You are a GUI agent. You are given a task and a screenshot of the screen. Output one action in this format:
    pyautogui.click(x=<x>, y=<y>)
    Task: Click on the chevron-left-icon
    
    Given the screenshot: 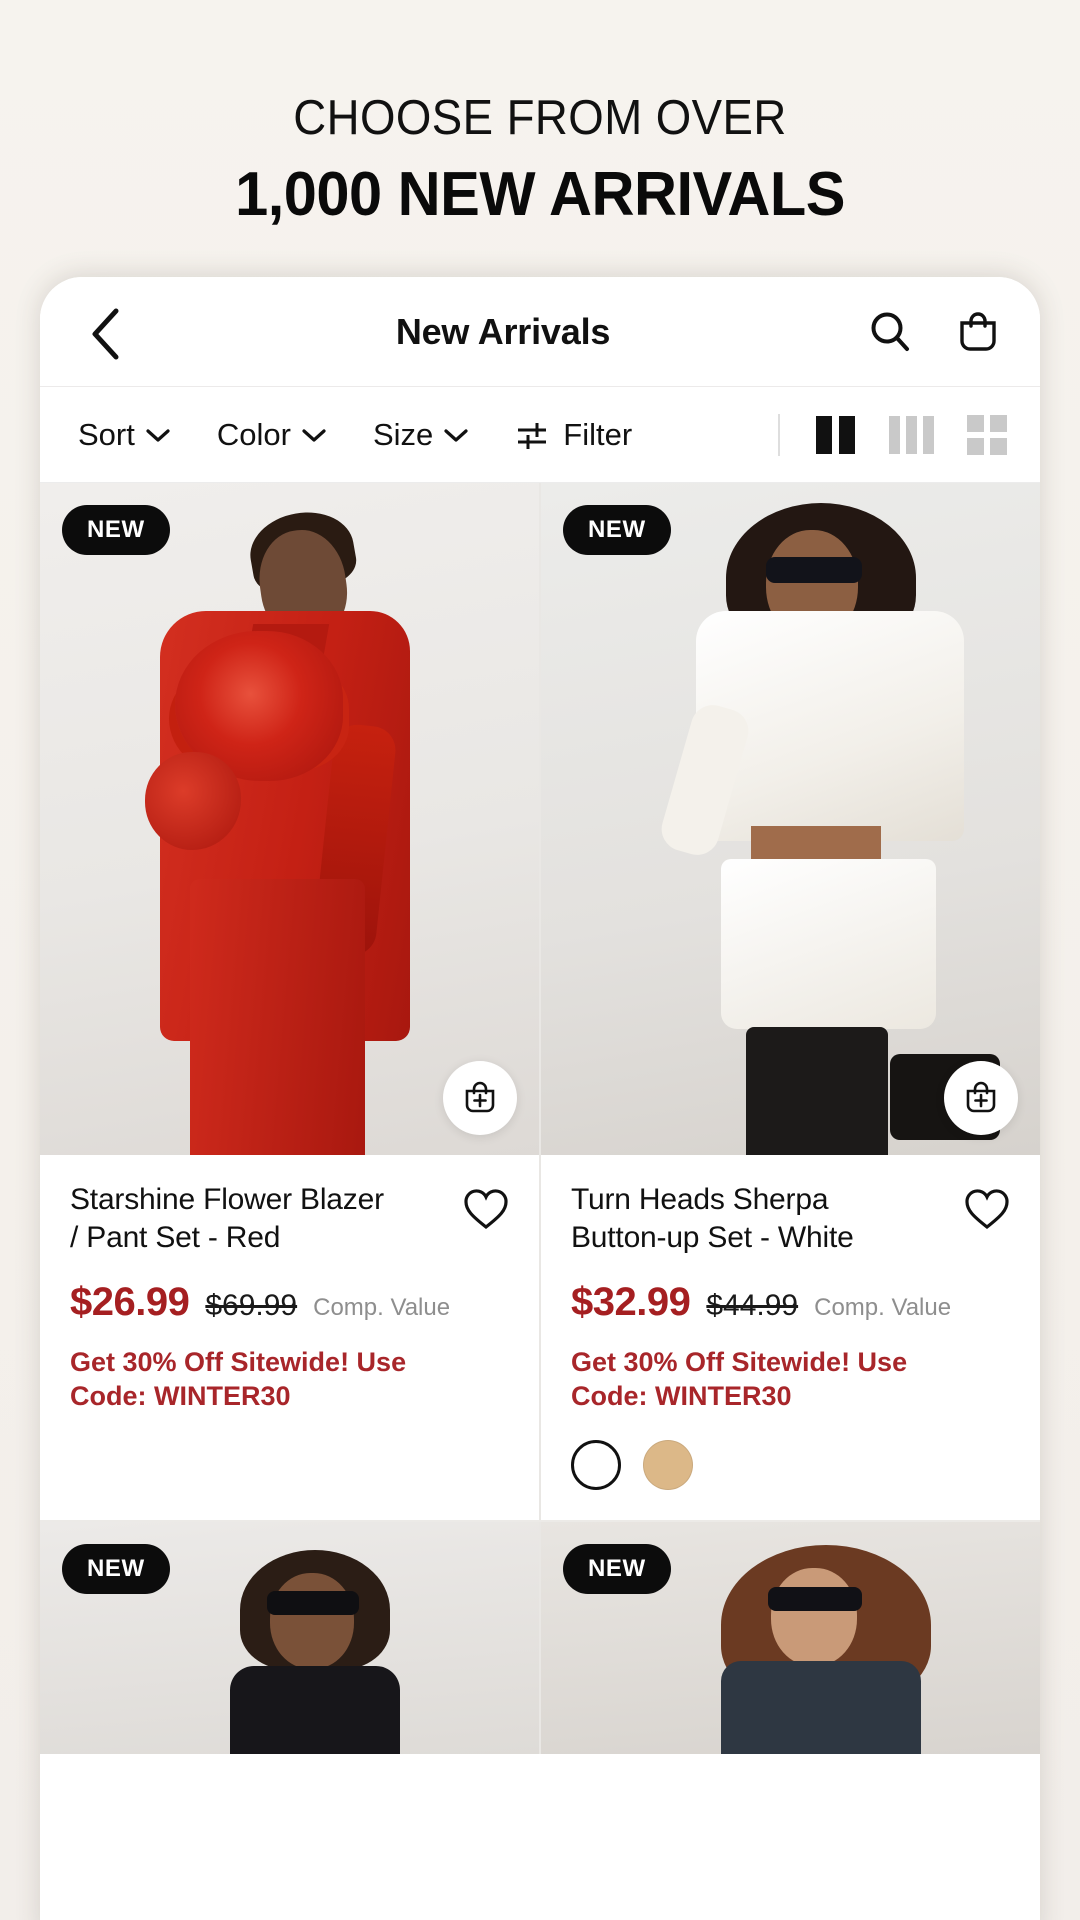 What is the action you would take?
    pyautogui.click(x=105, y=333)
    